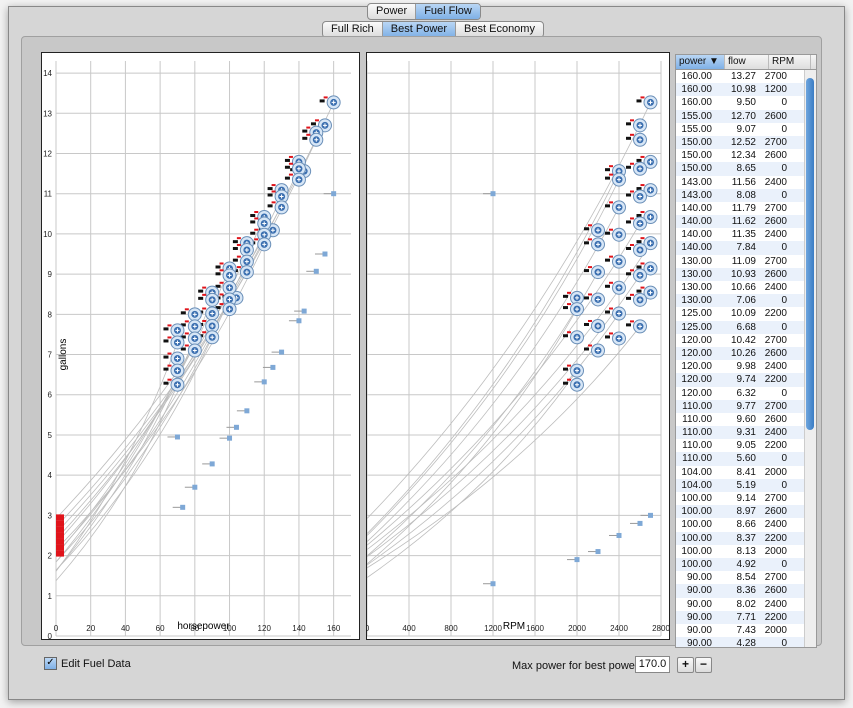 The width and height of the screenshot is (853, 708). What do you see at coordinates (746, 102) in the screenshot?
I see `table-row: 160.00 9.50 0` at bounding box center [746, 102].